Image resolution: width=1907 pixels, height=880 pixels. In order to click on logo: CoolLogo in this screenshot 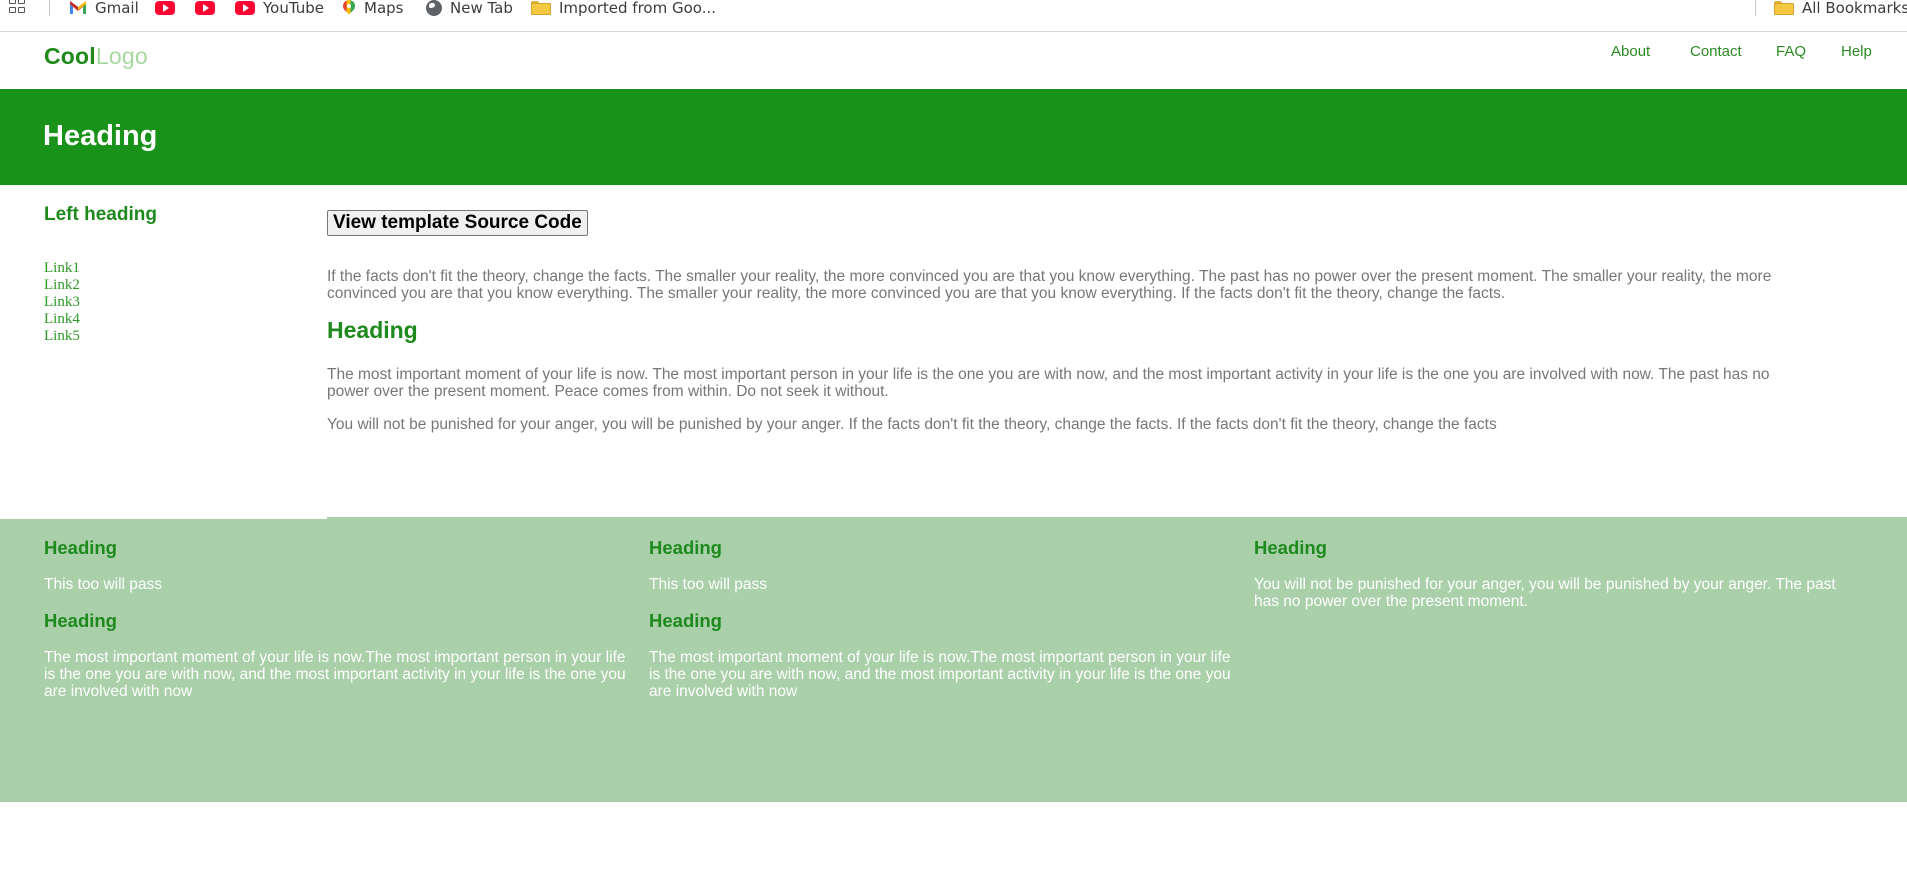, I will do `click(96, 56)`.